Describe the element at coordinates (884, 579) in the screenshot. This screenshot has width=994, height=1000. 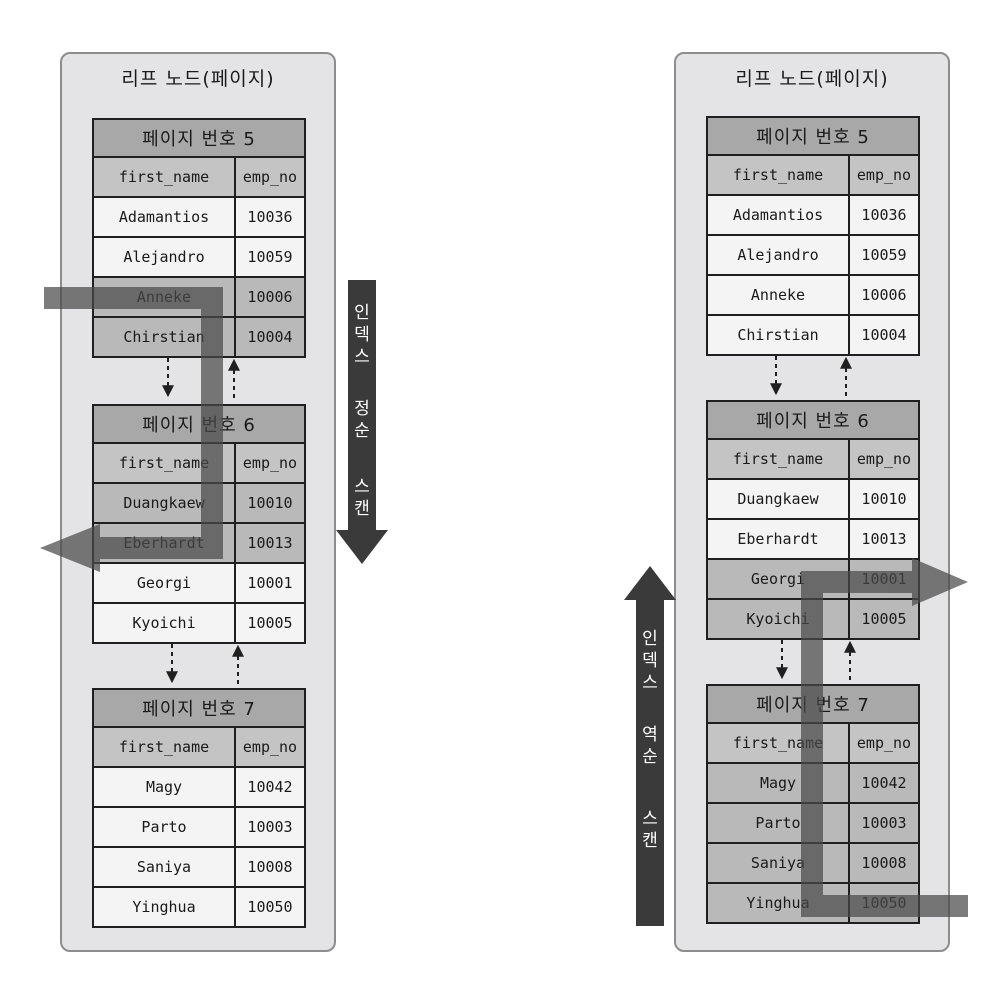
I see `emp-no-cell: 10001` at that location.